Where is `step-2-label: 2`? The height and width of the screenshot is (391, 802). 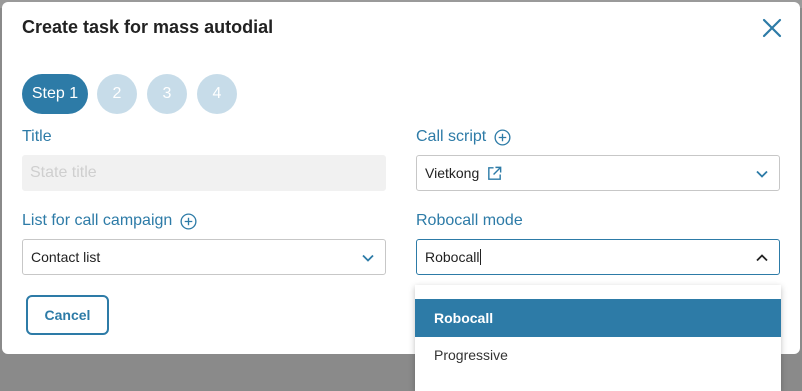
step-2-label: 2 is located at coordinates (117, 93).